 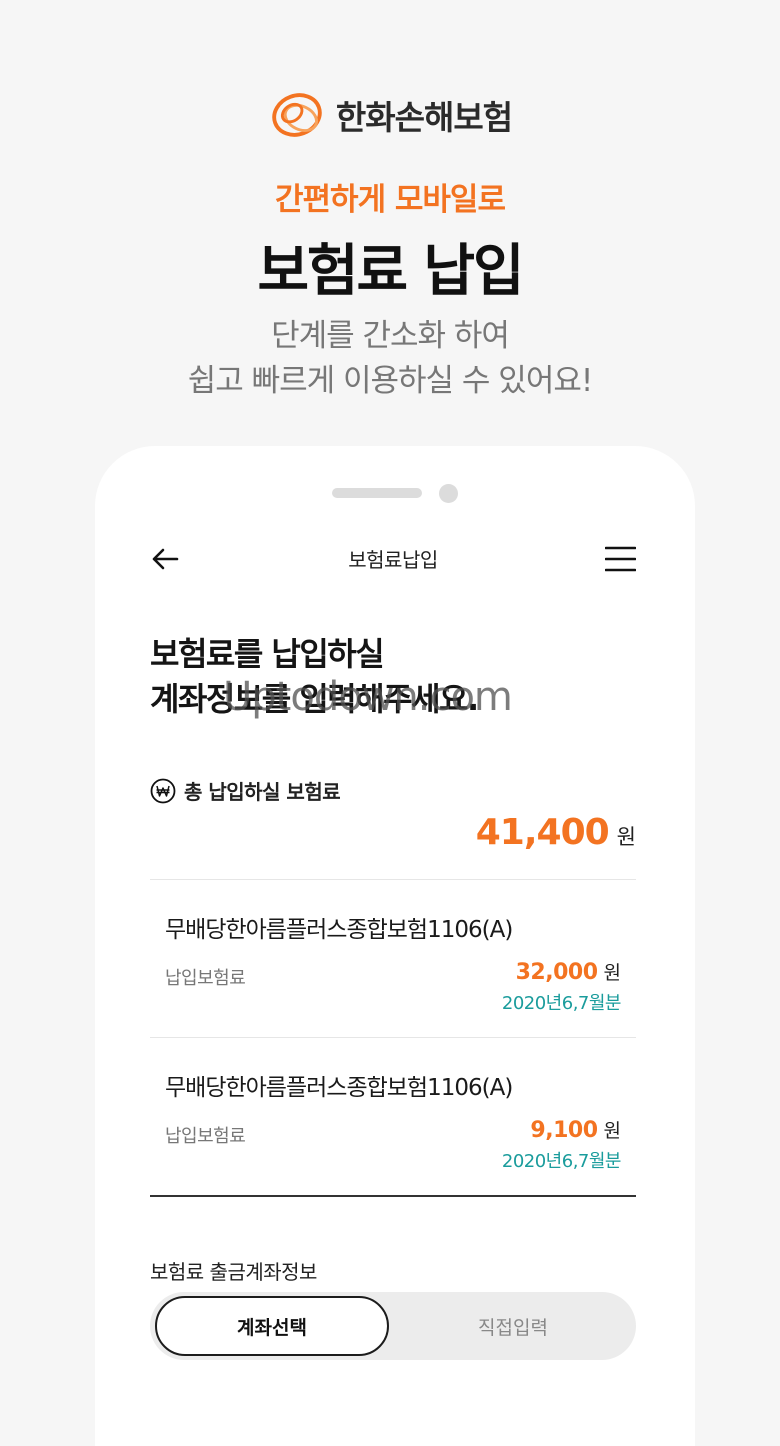 I want to click on item-amount: 32,000 원, so click(x=568, y=971).